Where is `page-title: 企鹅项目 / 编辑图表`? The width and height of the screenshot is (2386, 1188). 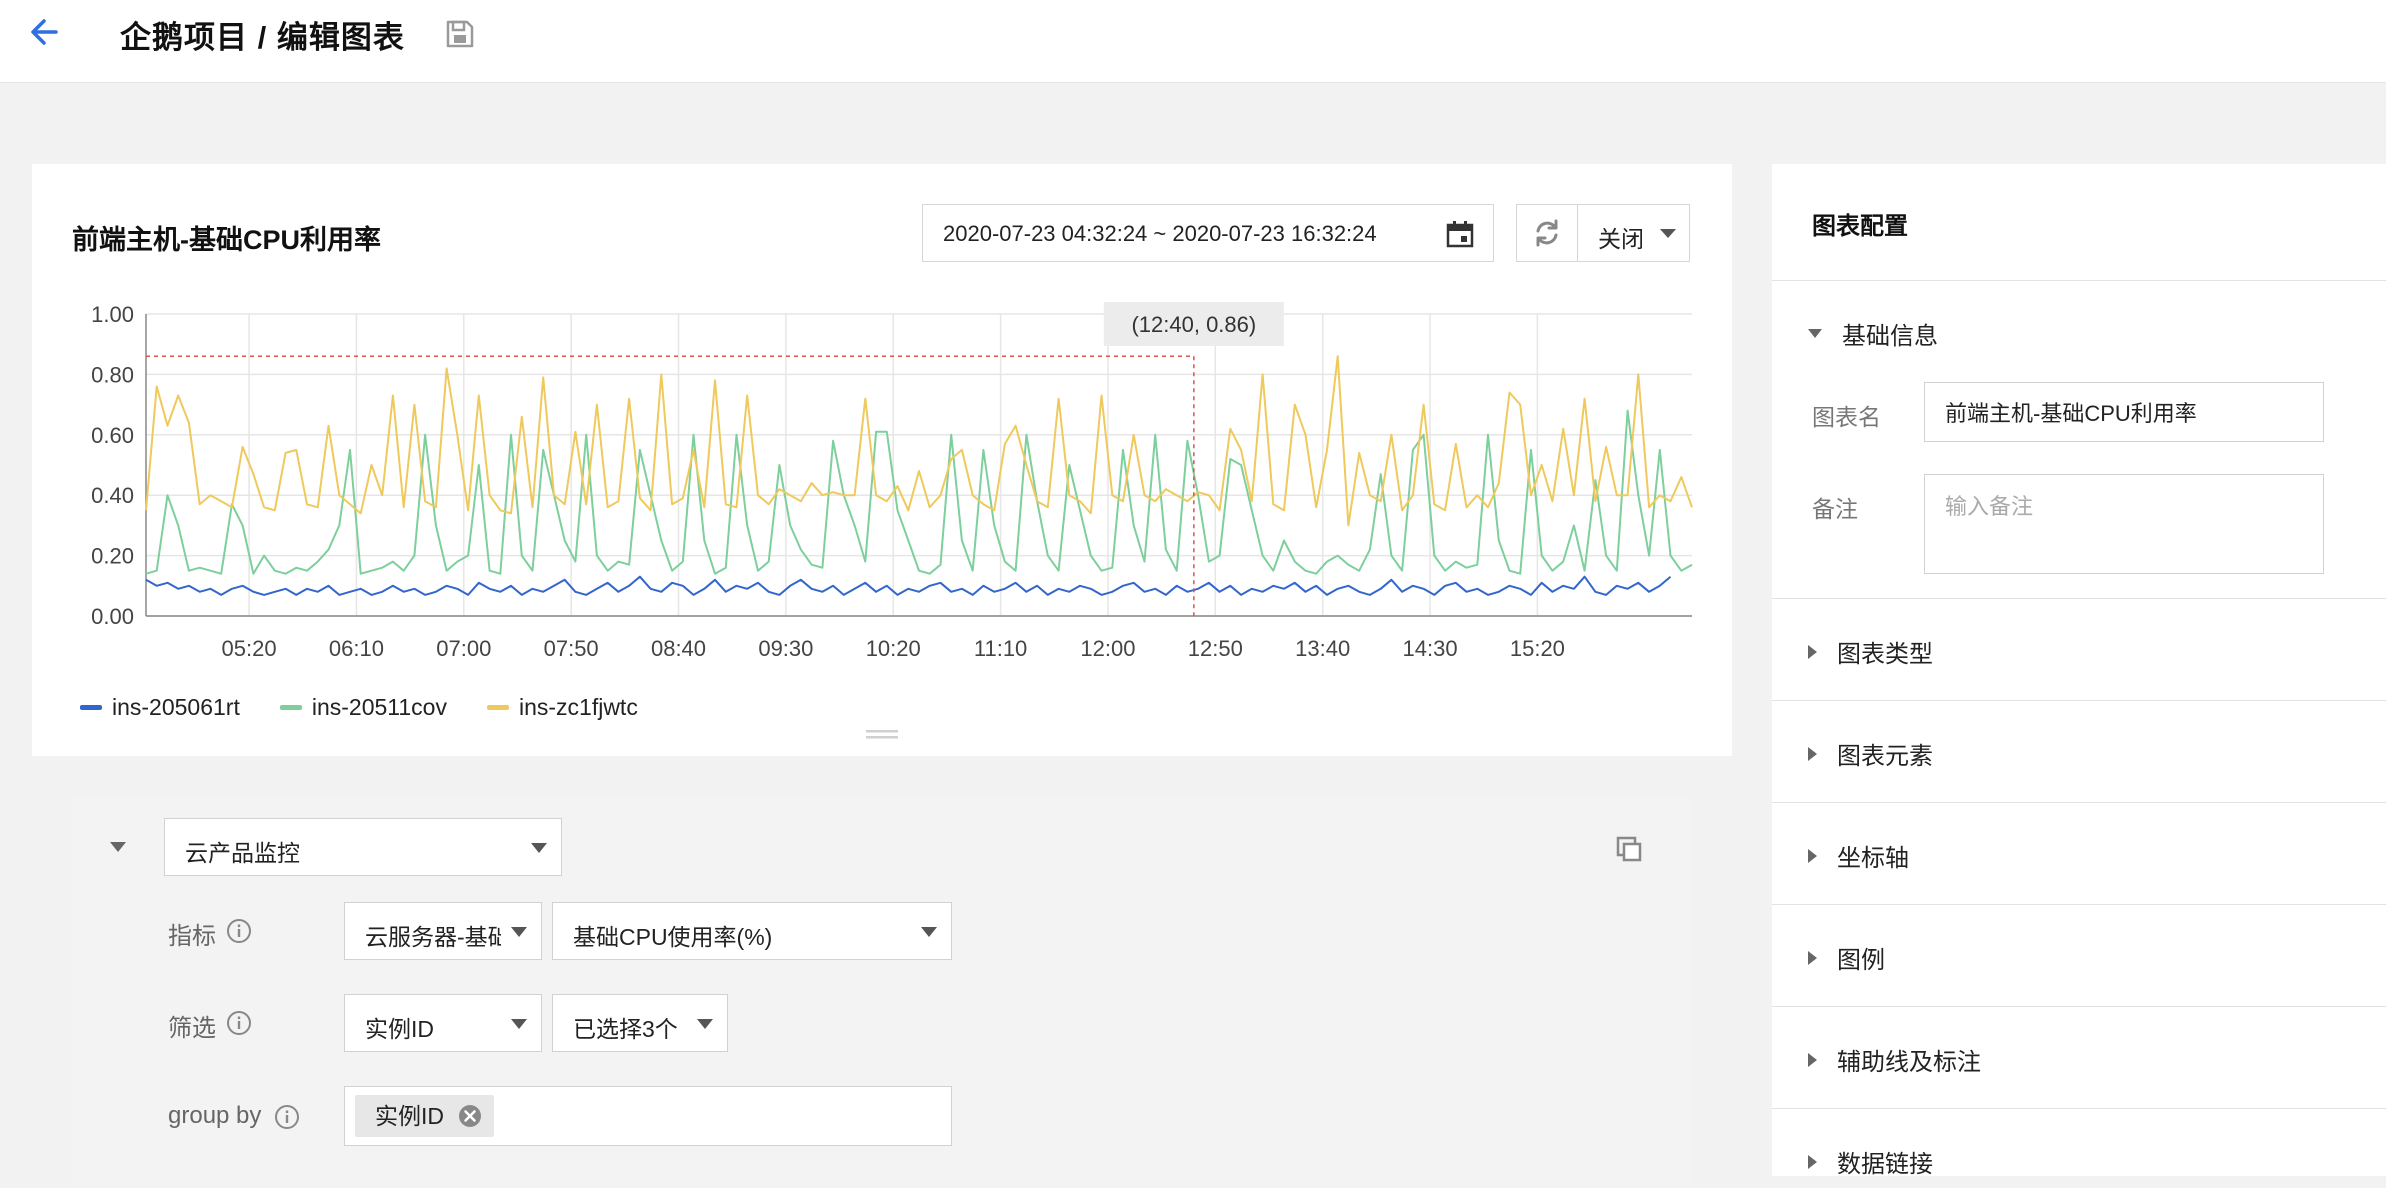 page-title: 企鹅项目 / 编辑图表 is located at coordinates (262, 37).